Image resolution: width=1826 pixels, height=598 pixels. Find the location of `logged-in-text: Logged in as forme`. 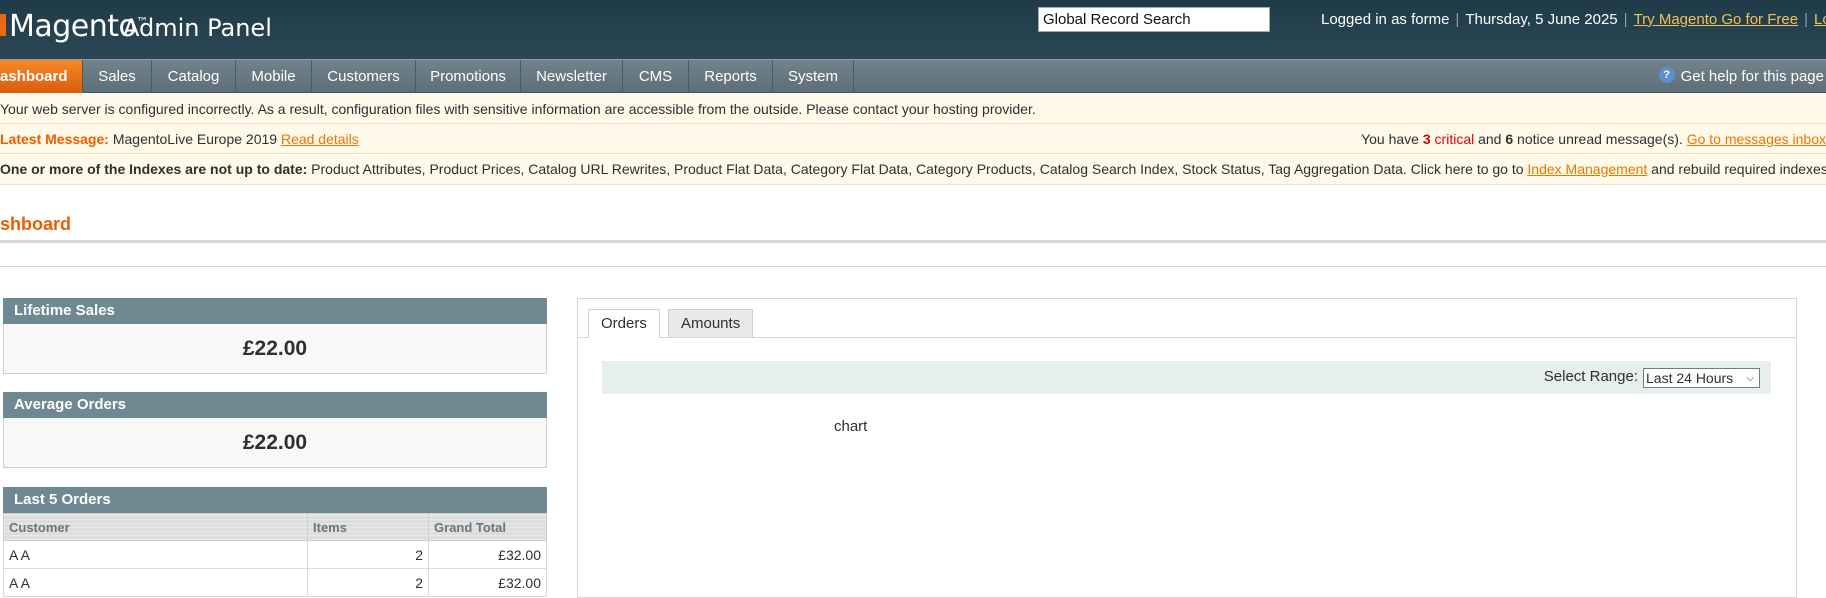

logged-in-text: Logged in as forme is located at coordinates (1385, 19).